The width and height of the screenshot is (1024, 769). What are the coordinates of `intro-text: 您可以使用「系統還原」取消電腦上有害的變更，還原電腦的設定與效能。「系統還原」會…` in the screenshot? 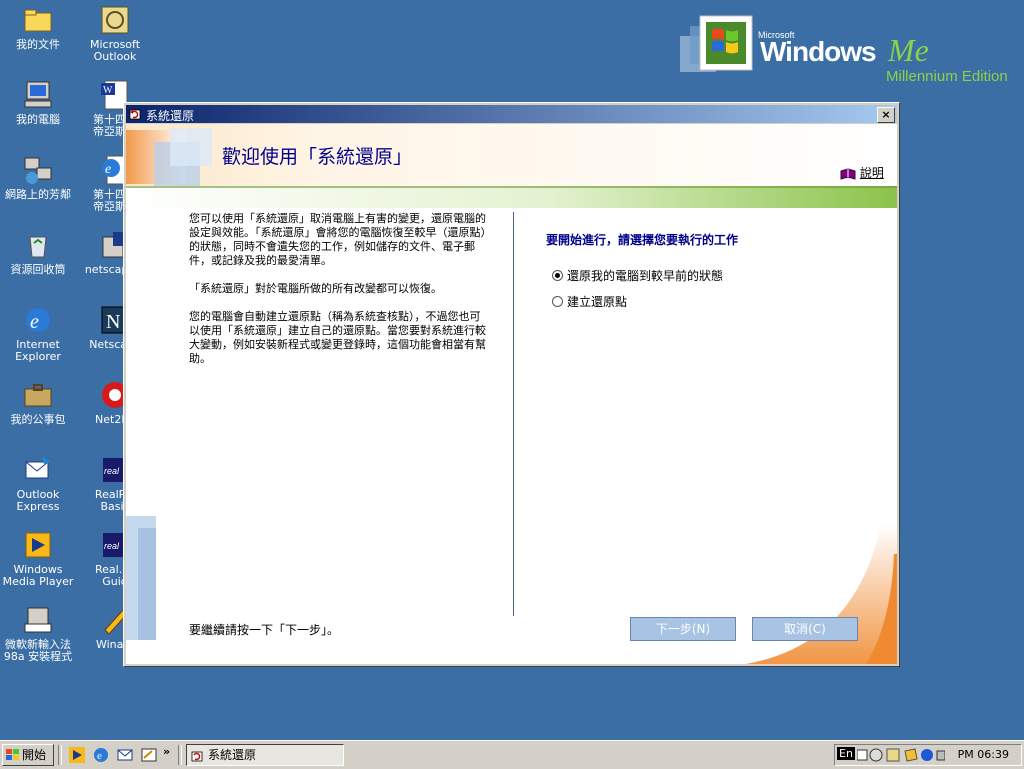 It's located at (339, 296).